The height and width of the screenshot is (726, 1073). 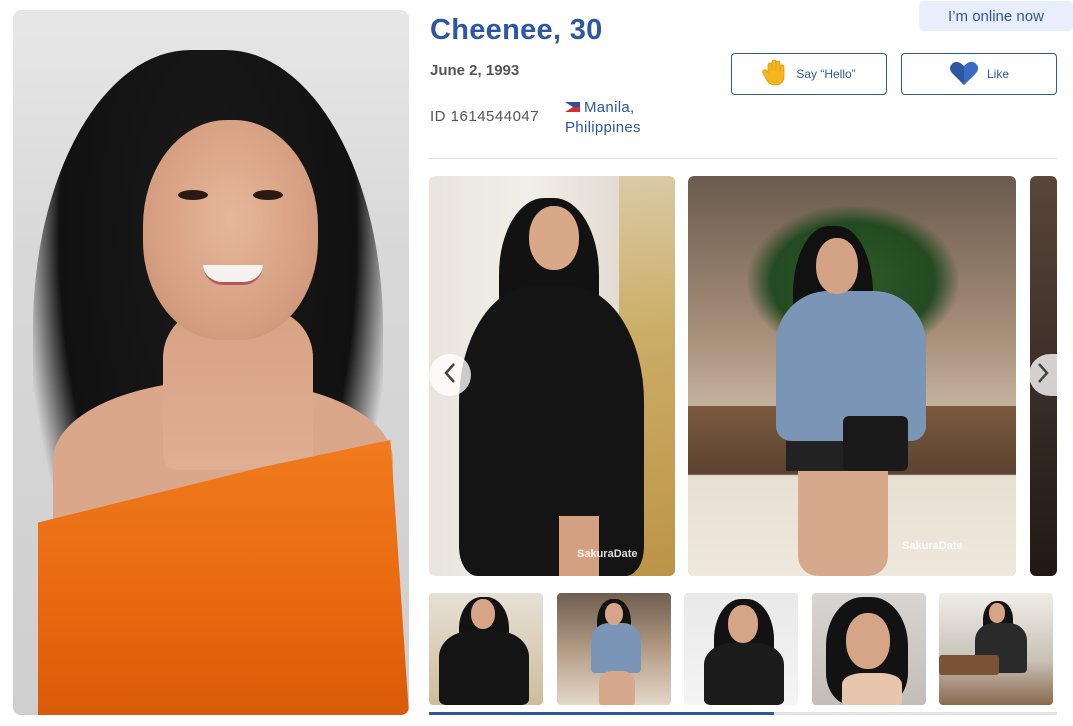 What do you see at coordinates (843, 521) in the screenshot?
I see `photo-legs-shape` at bounding box center [843, 521].